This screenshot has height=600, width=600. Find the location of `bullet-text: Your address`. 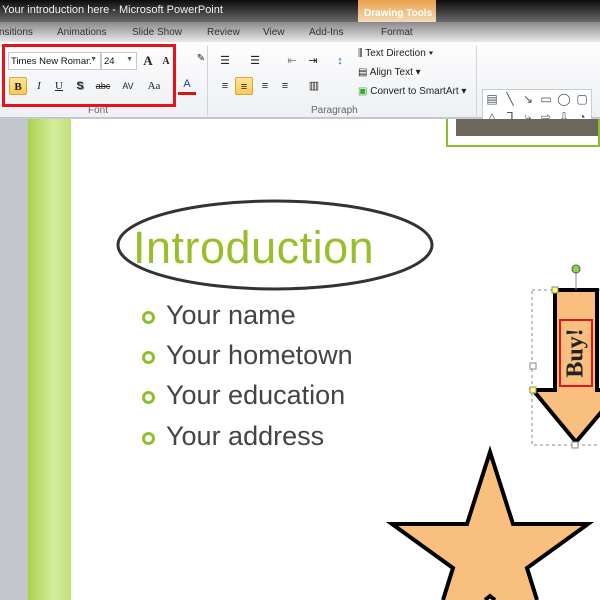

bullet-text: Your address is located at coordinates (245, 436).